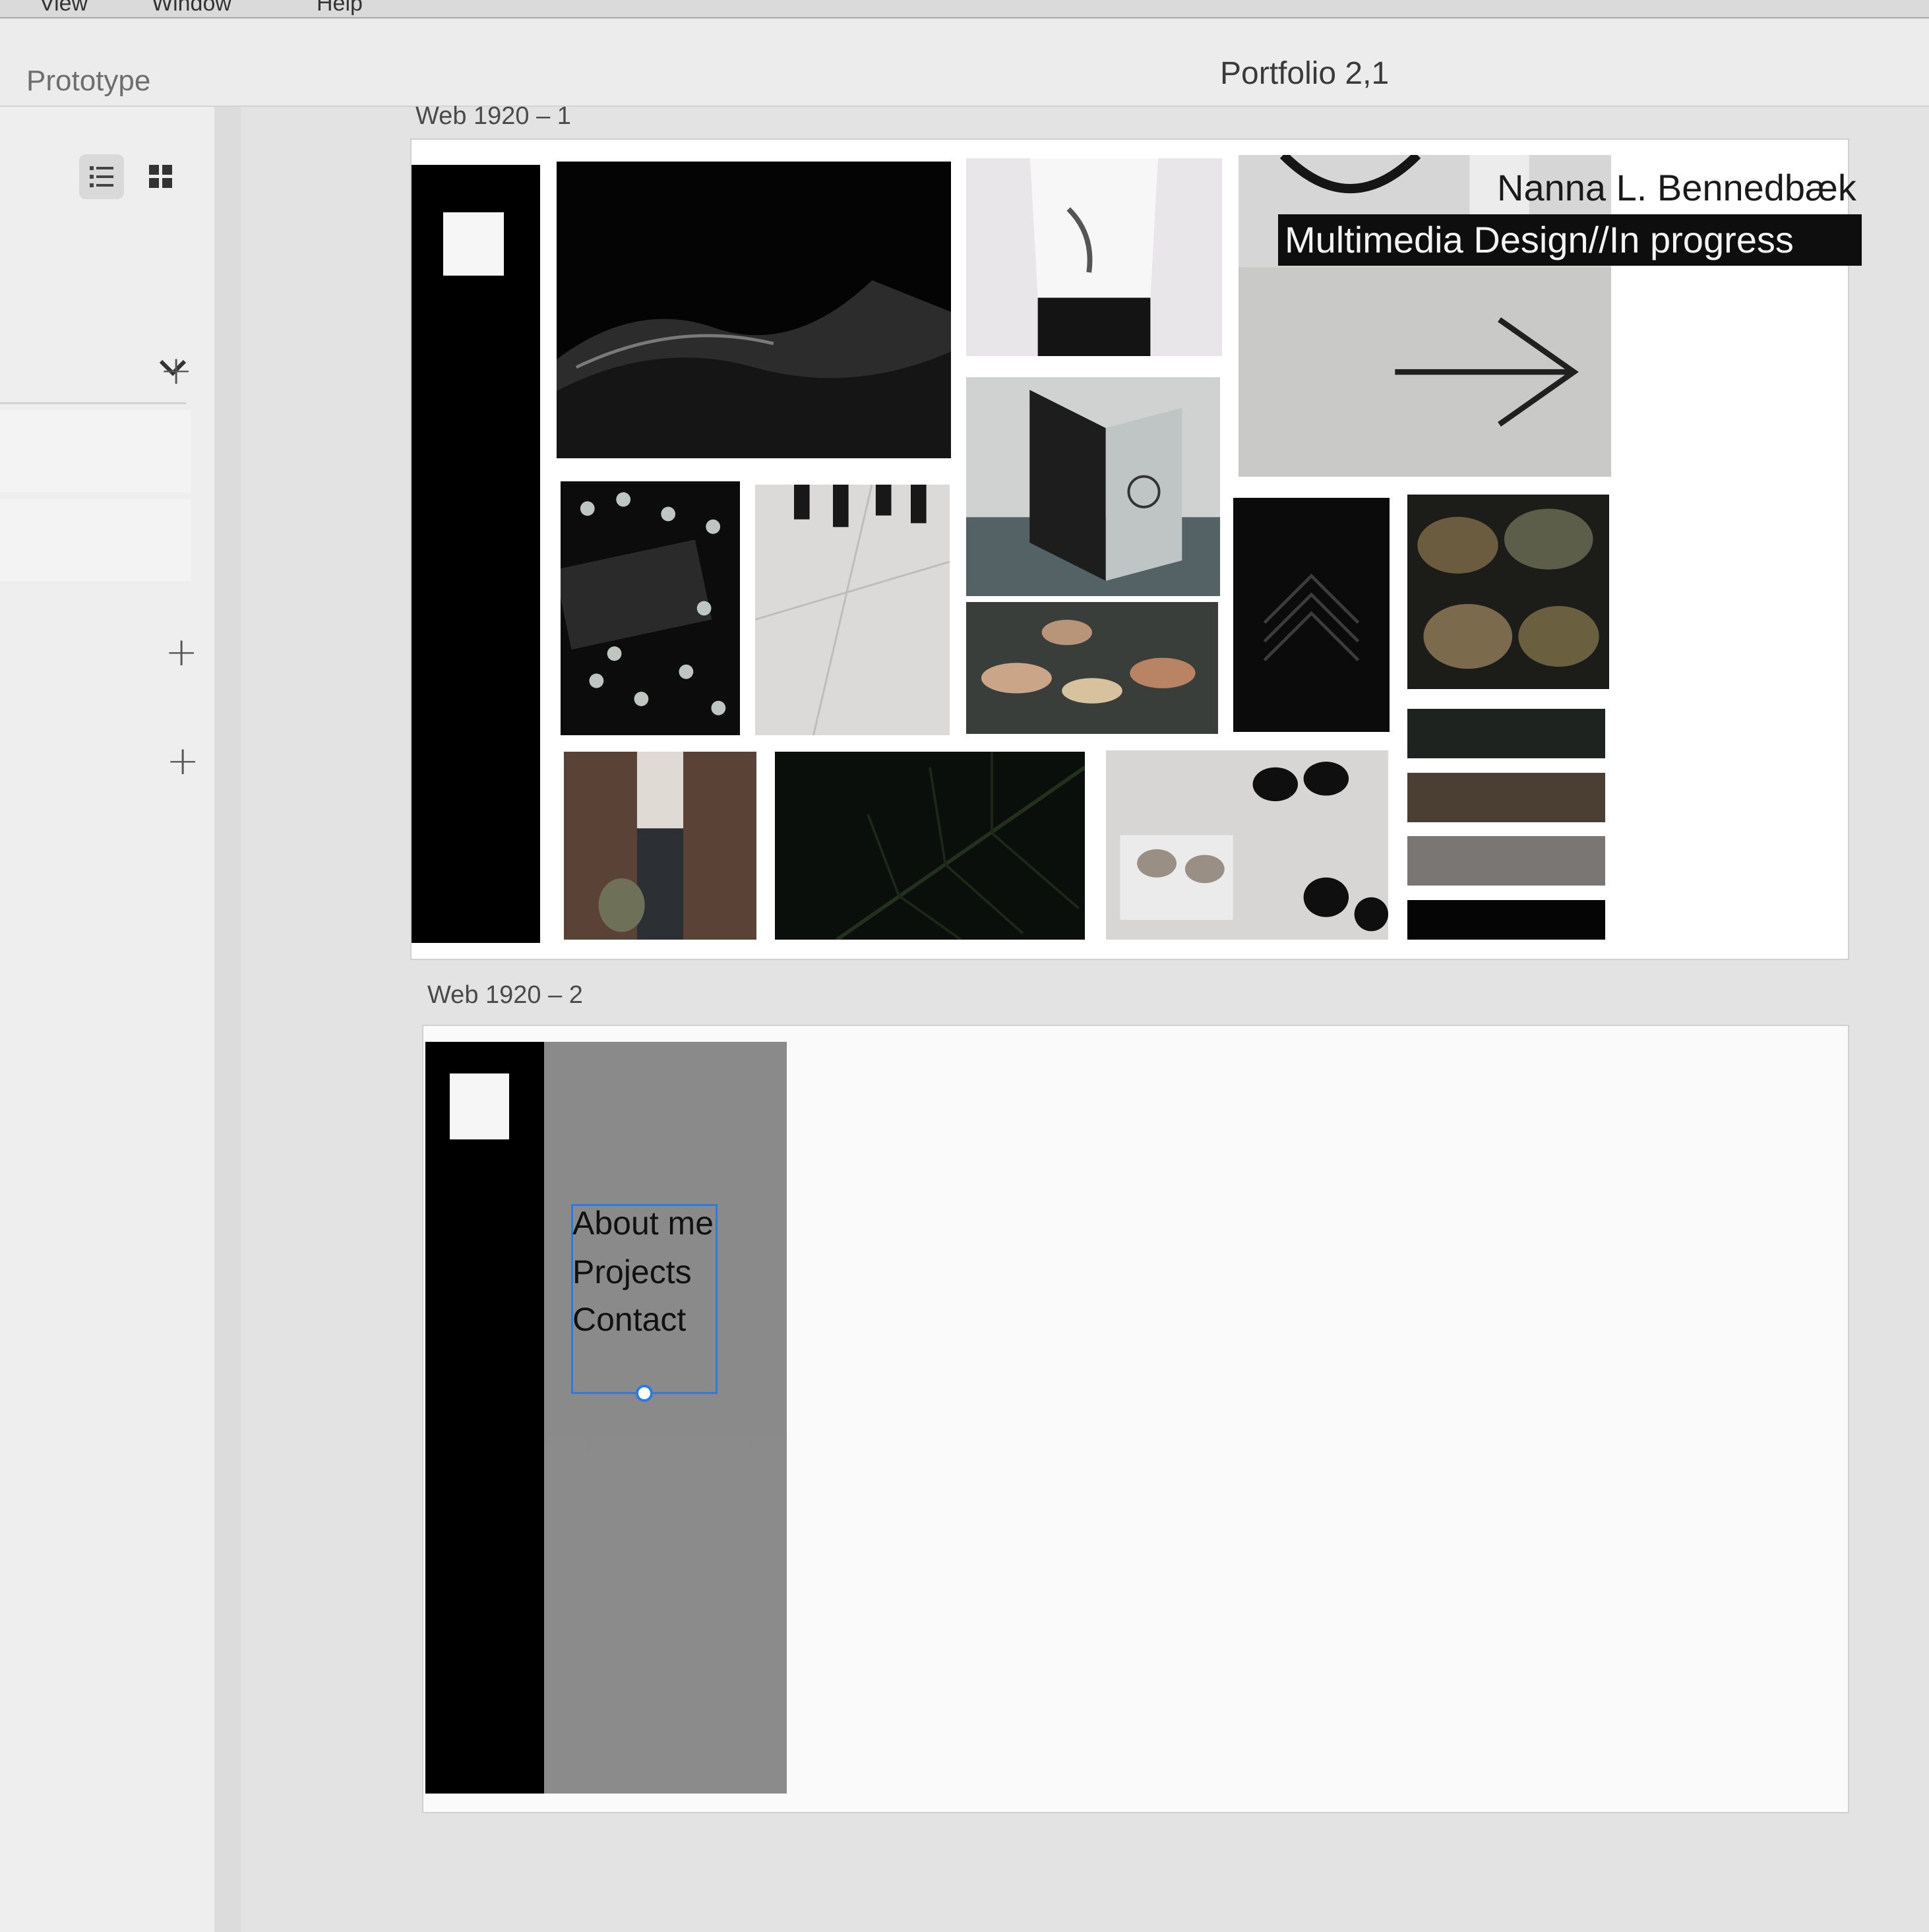 The height and width of the screenshot is (1932, 1929). Describe the element at coordinates (1305, 73) in the screenshot. I see `document-title: Portfolio 2,1` at that location.